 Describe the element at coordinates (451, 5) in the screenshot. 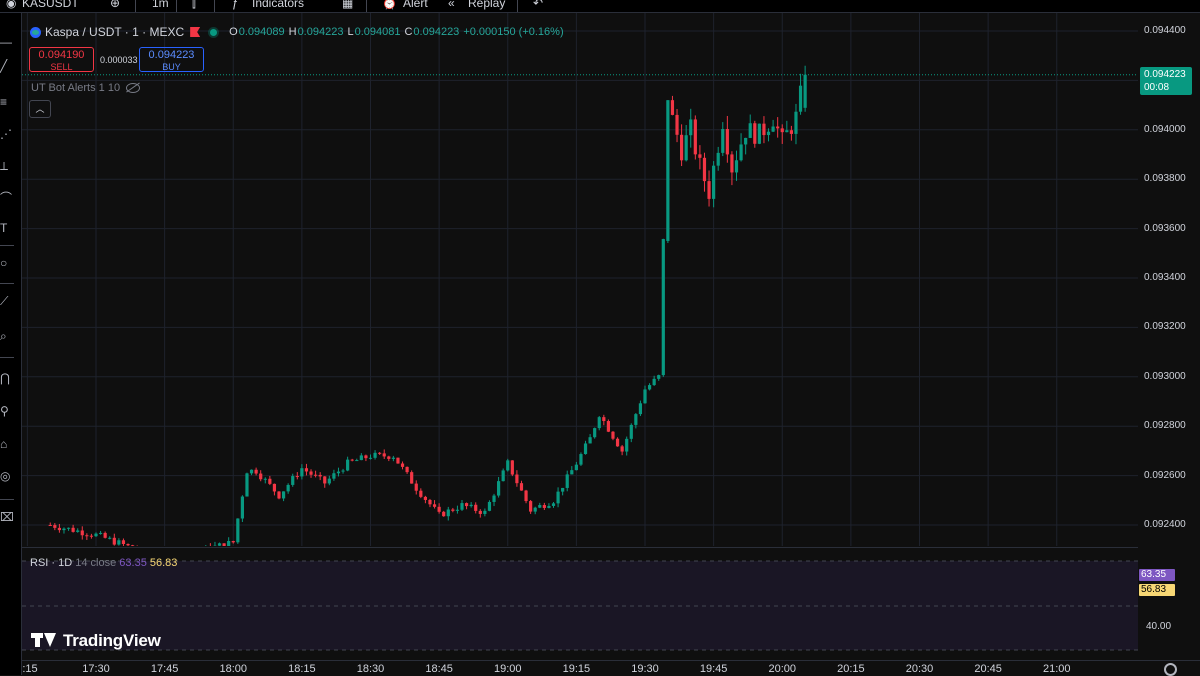

I see `replay-icon: «` at that location.